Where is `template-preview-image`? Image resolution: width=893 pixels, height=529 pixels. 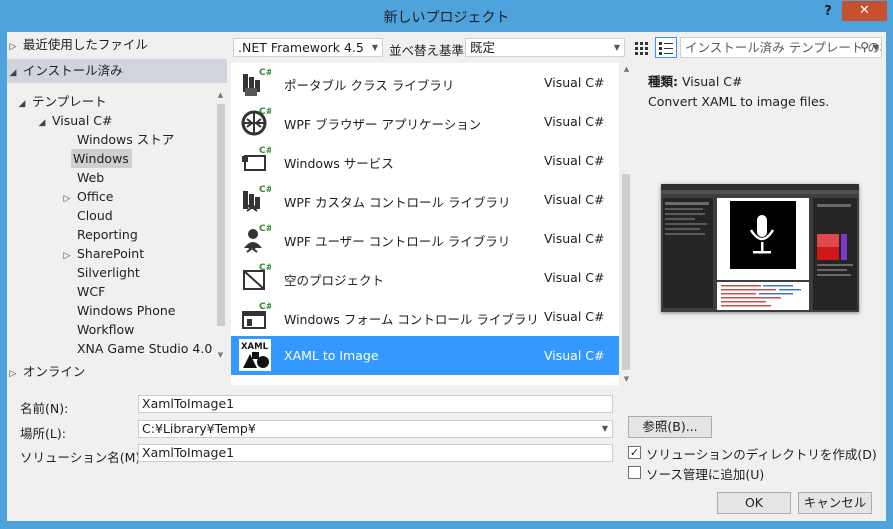 template-preview-image is located at coordinates (760, 248).